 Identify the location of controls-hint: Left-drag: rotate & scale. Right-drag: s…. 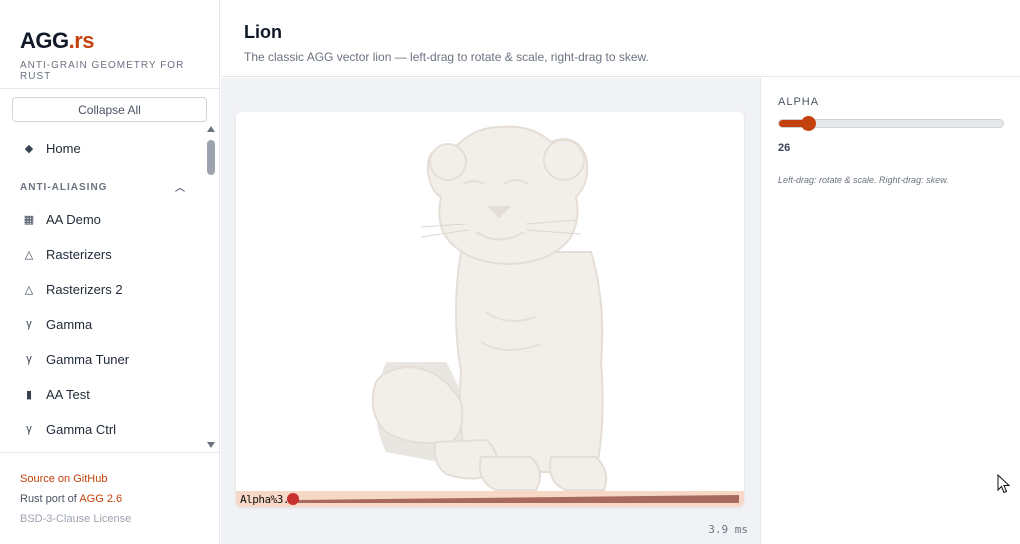
(863, 180).